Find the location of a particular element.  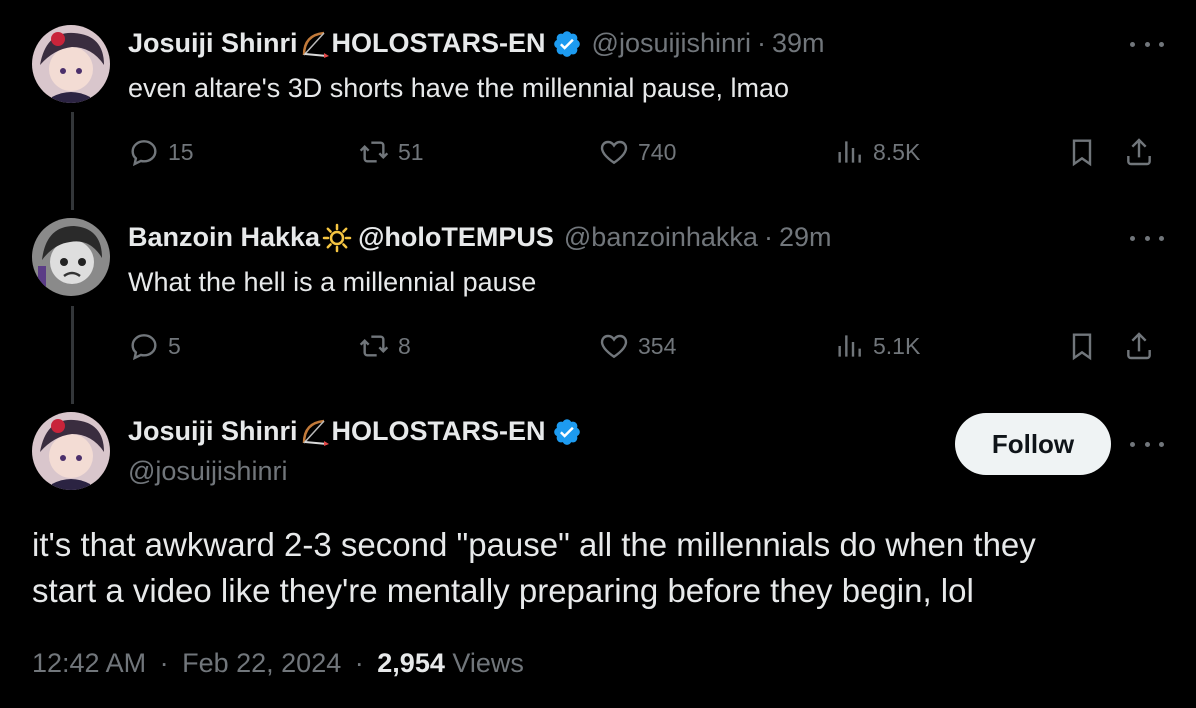

timestamp: 29m is located at coordinates (805, 237).